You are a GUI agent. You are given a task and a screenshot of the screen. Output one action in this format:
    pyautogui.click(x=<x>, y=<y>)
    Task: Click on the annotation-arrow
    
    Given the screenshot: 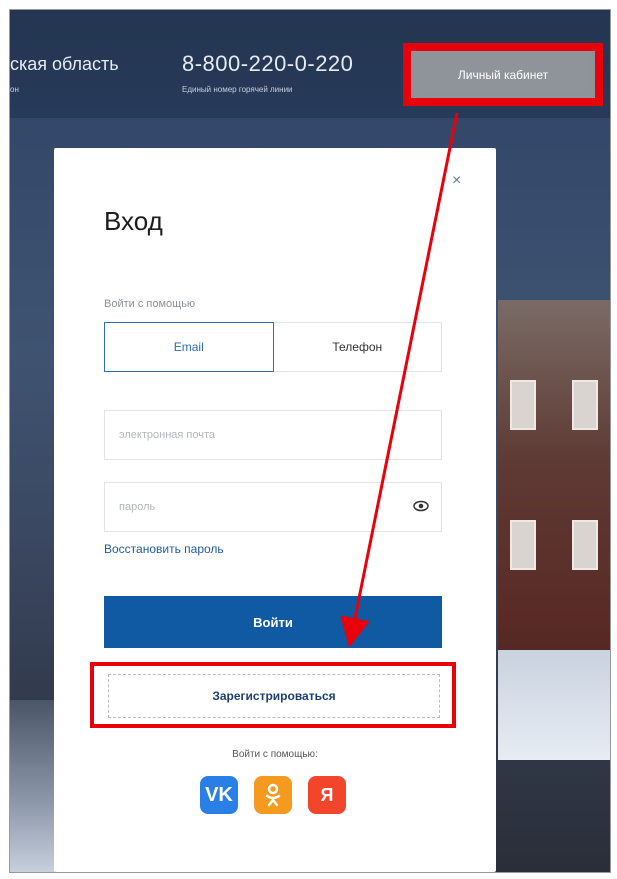 What is the action you would take?
    pyautogui.click(x=399, y=380)
    